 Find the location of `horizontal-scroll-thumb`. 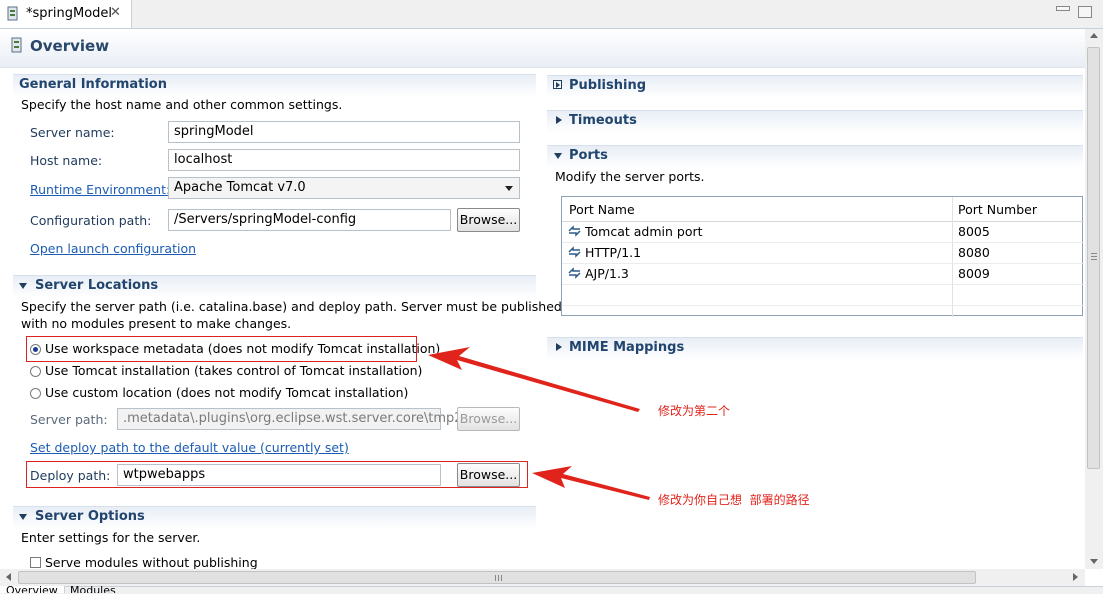

horizontal-scroll-thumb is located at coordinates (497, 577).